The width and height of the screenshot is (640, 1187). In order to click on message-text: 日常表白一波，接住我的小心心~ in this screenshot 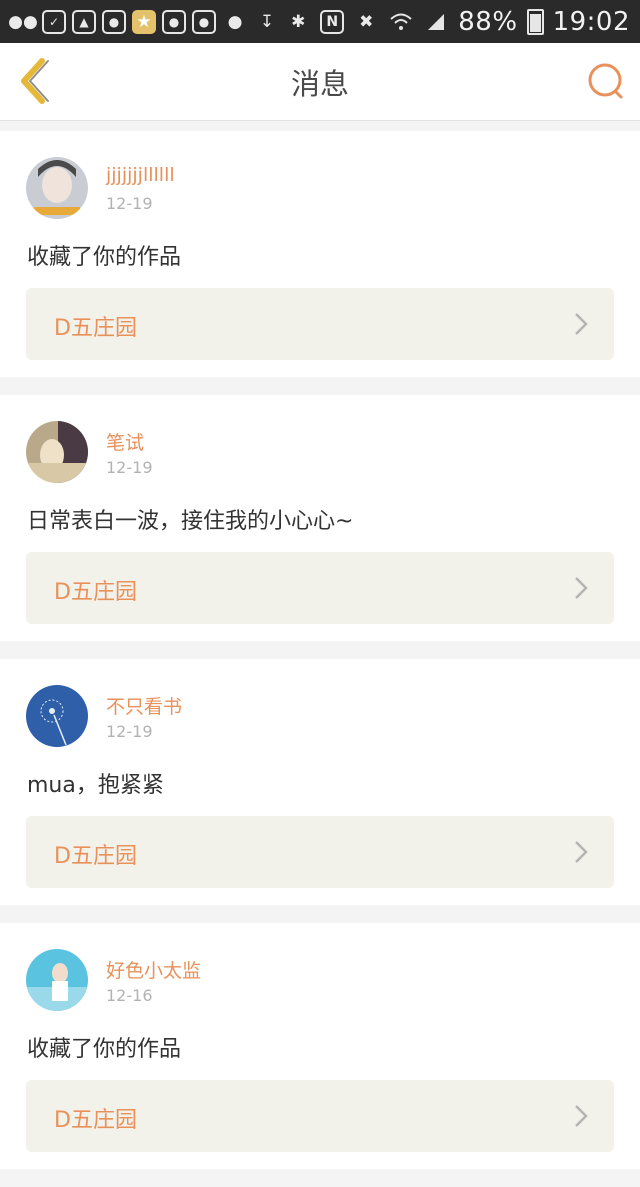, I will do `click(190, 521)`.